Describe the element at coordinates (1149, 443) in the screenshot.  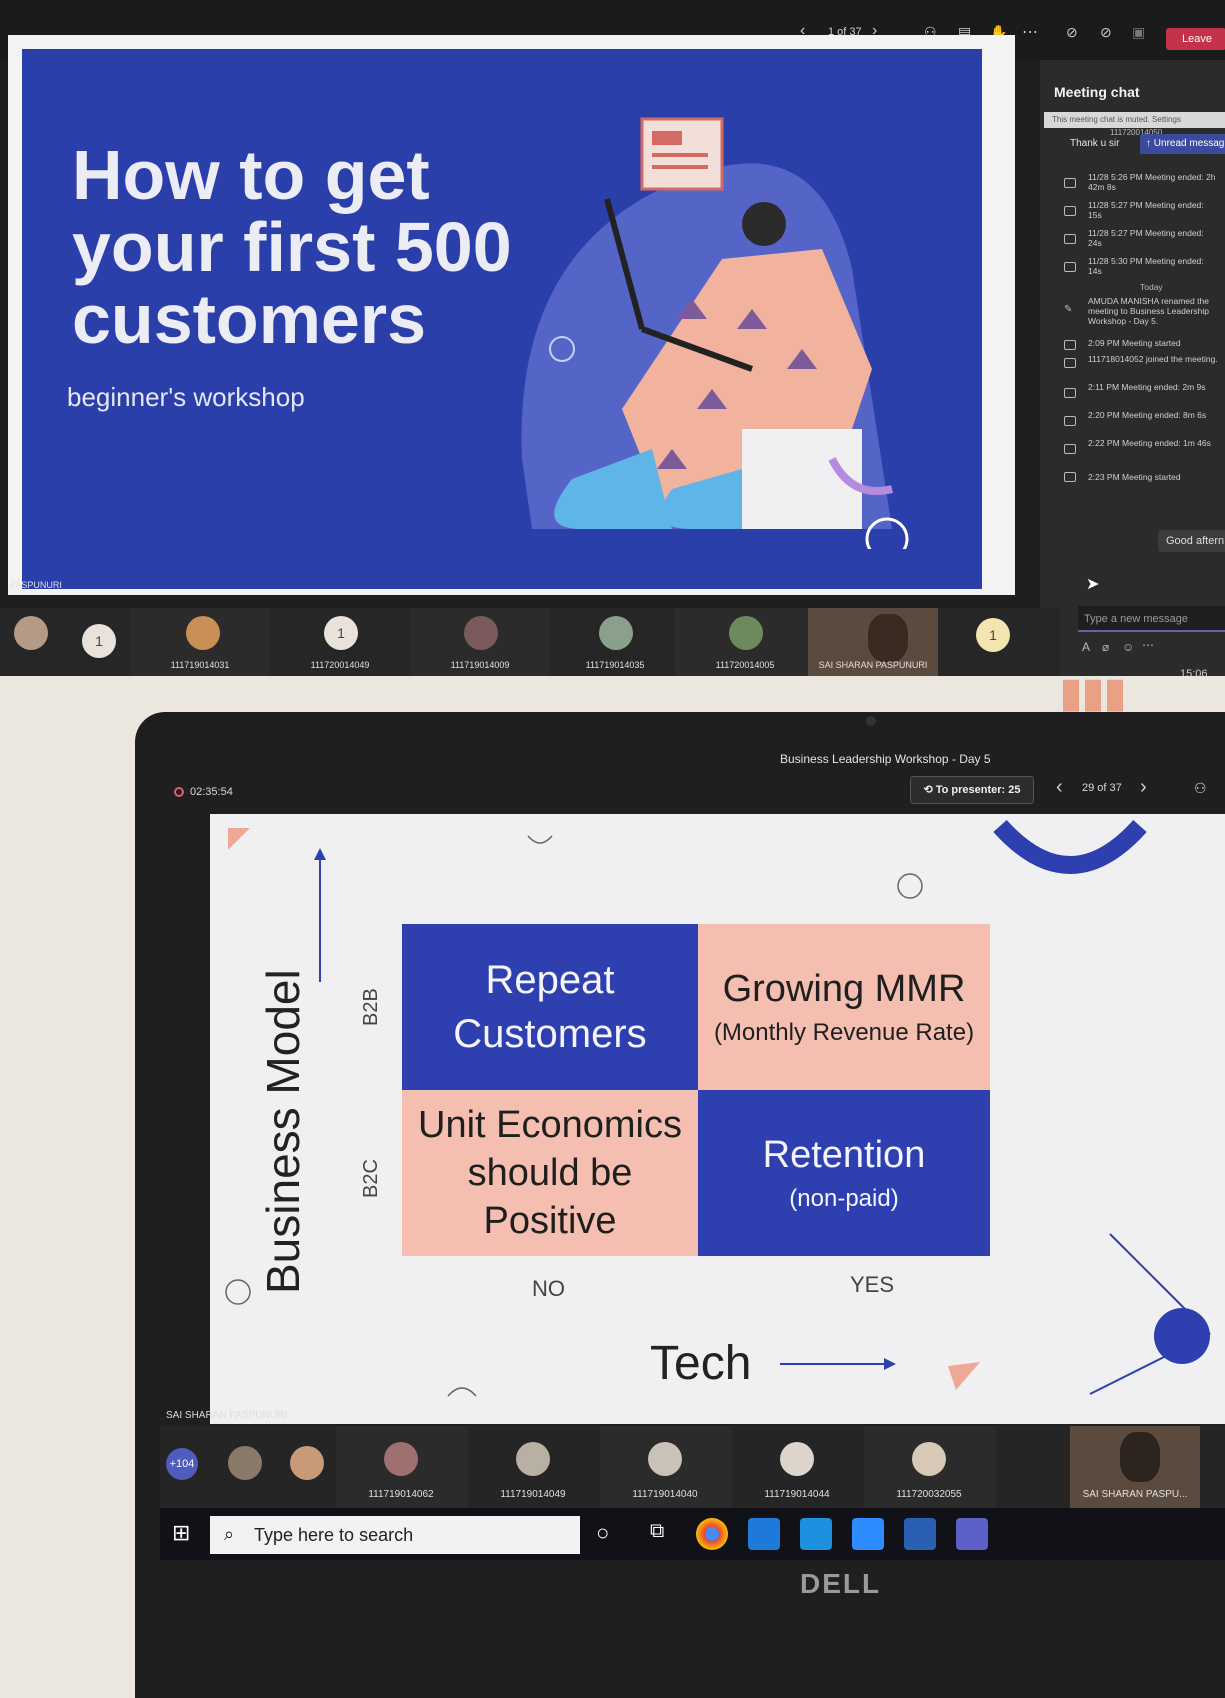
I see `chat-event: 2:22 PM Meeting ended: 1m 46s` at that location.